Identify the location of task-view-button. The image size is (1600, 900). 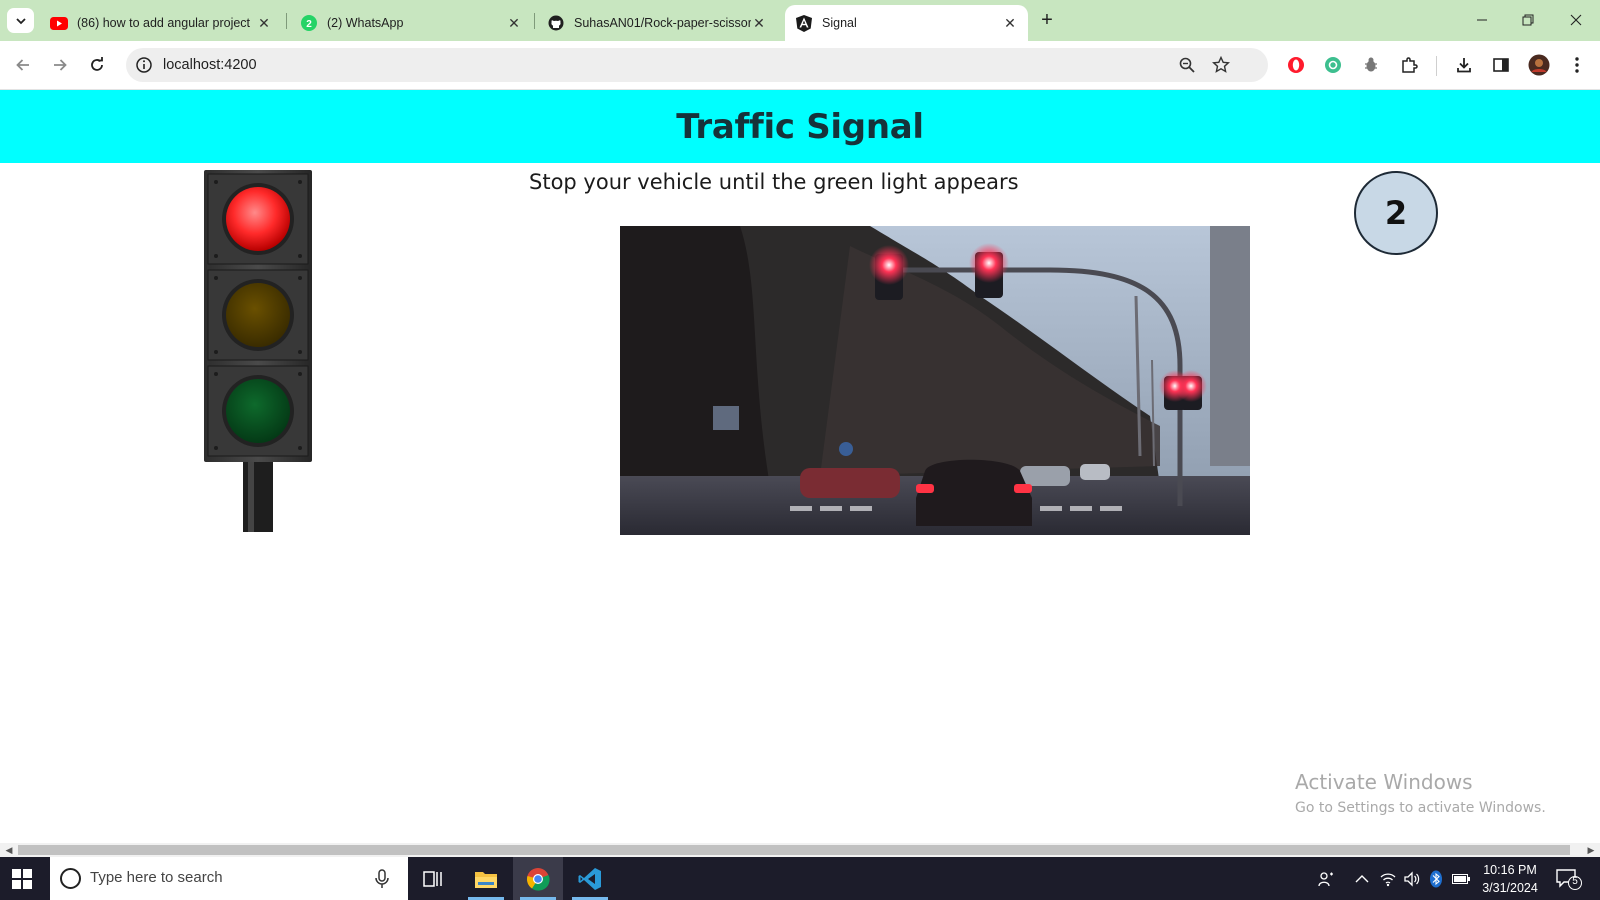
(433, 878).